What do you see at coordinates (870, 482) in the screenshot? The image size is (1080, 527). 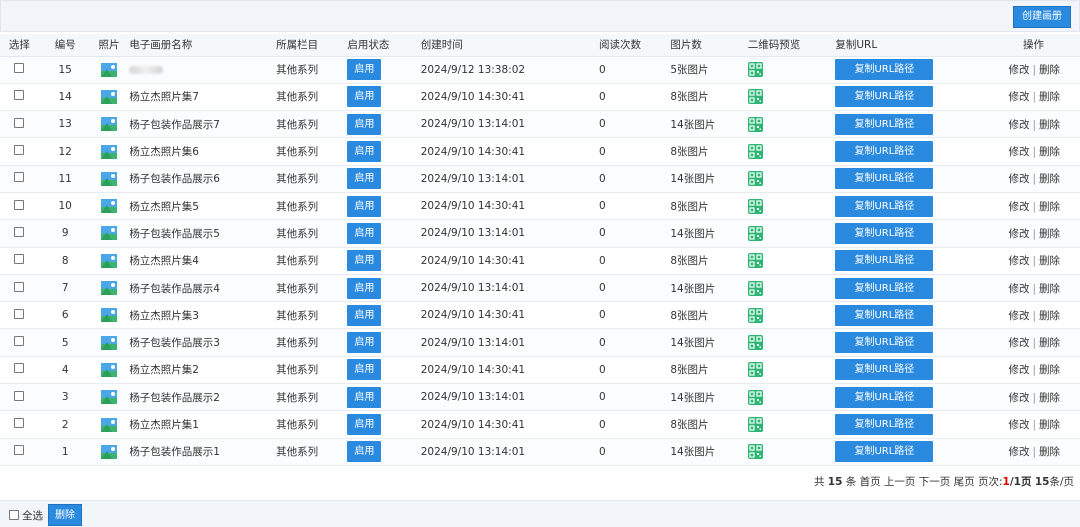 I see `pager-first-link: 首页` at bounding box center [870, 482].